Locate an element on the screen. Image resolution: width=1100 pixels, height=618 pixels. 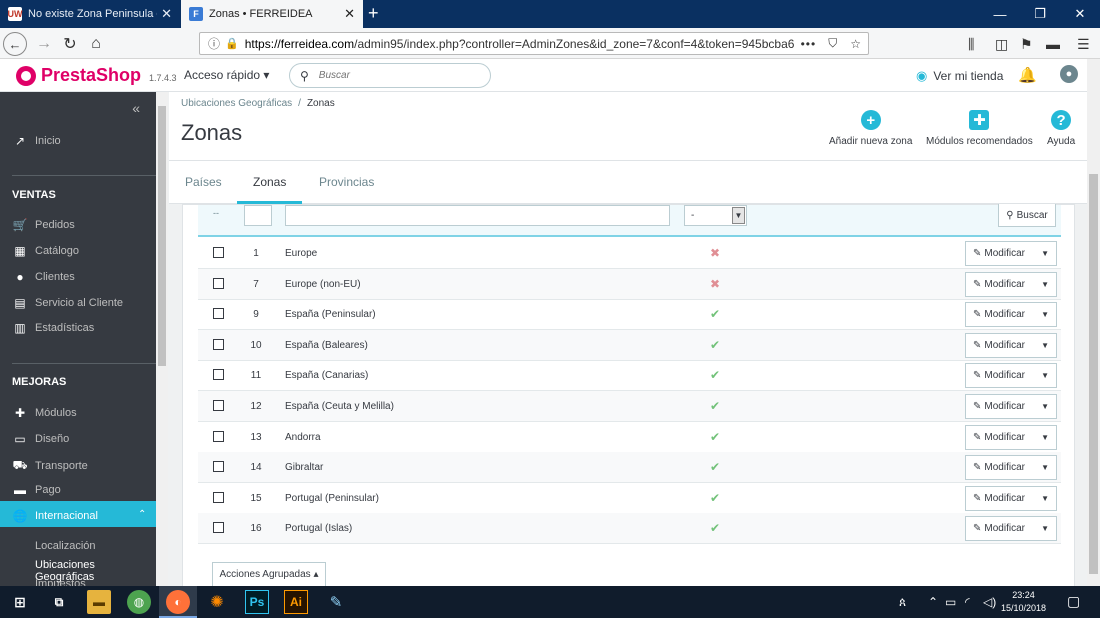
screenshot-icon: ▬ is located at coordinates (1053, 44).